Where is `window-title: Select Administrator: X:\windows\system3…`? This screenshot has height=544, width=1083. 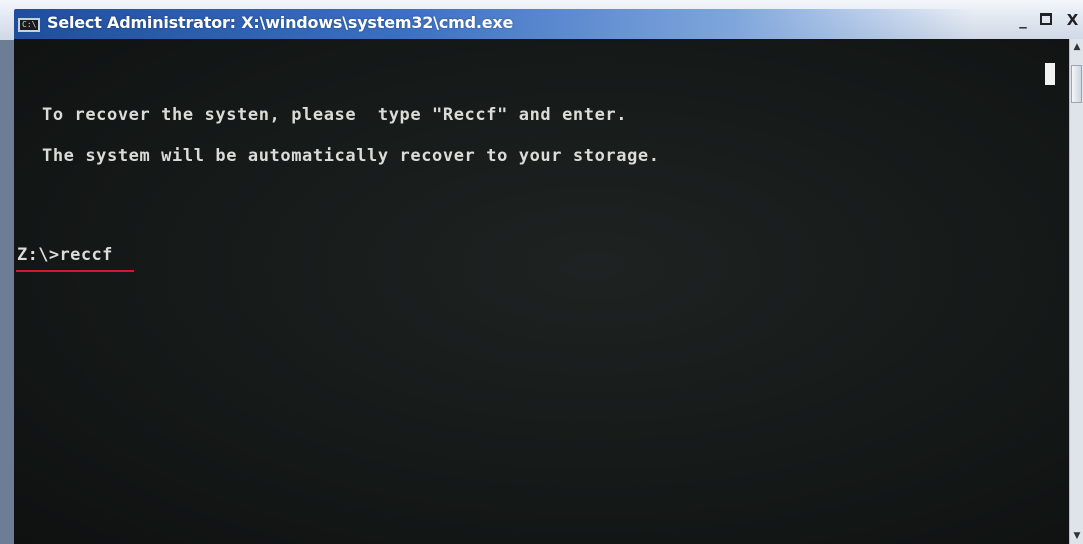 window-title: Select Administrator: X:\windows\system3… is located at coordinates (280, 22).